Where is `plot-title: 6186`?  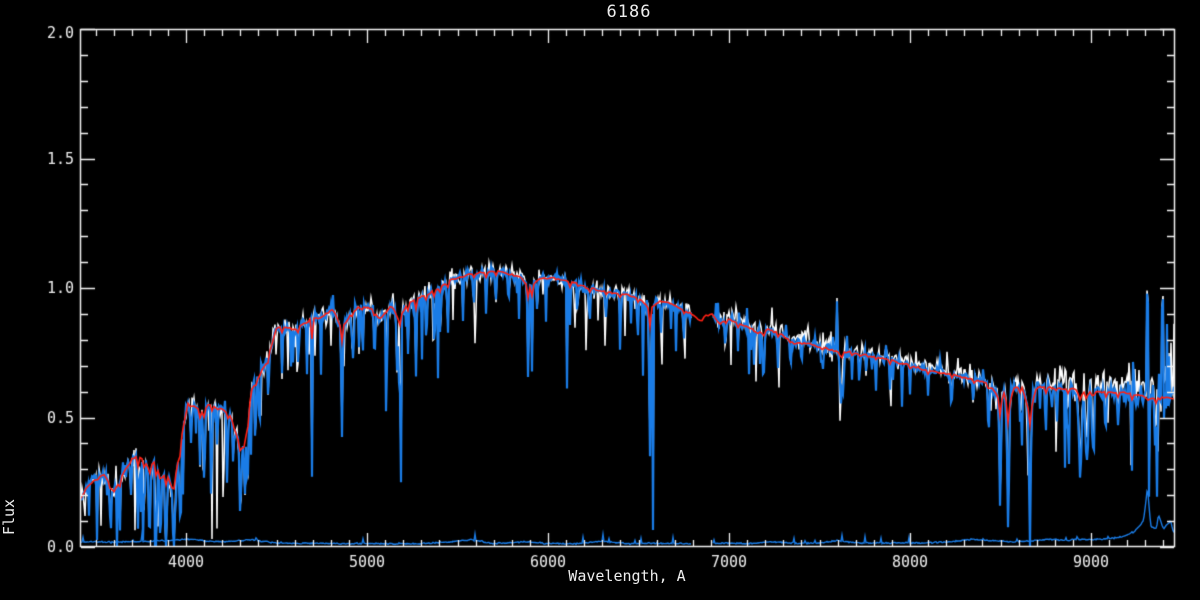
plot-title: 6186 is located at coordinates (629, 12).